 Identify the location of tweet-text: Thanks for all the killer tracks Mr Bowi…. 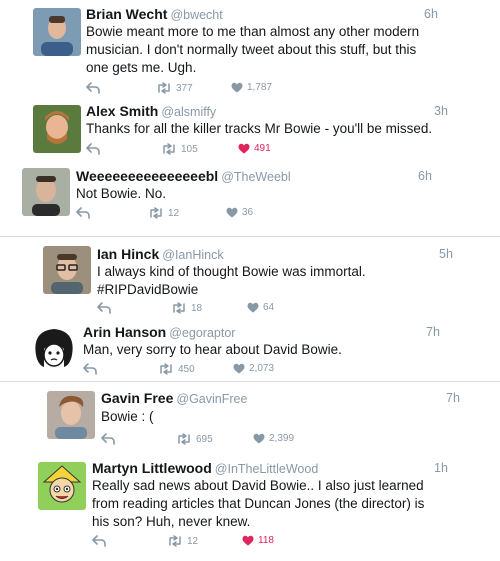
(259, 129).